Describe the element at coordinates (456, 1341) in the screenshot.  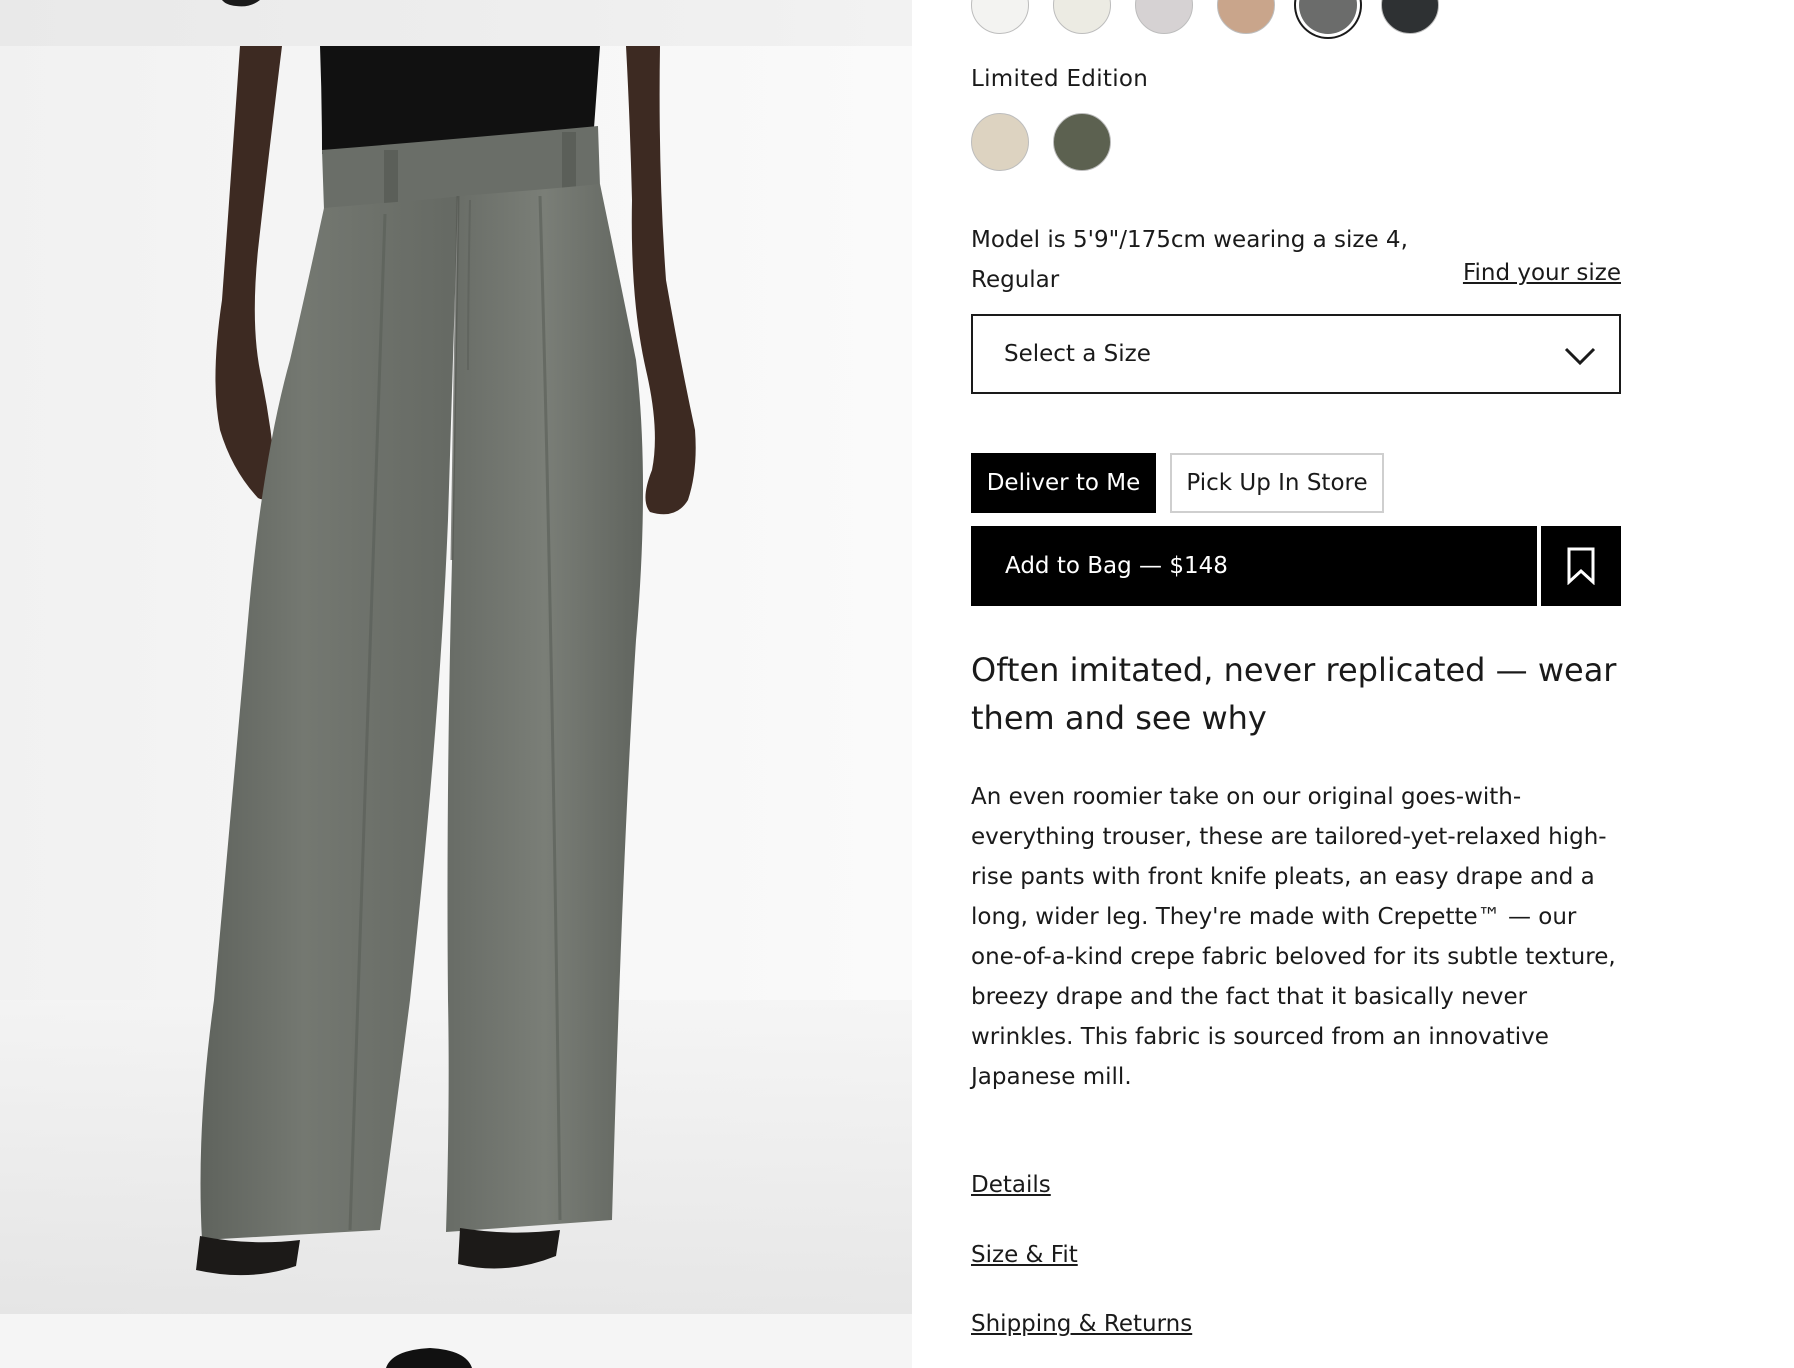
I see `gallery-image-next` at that location.